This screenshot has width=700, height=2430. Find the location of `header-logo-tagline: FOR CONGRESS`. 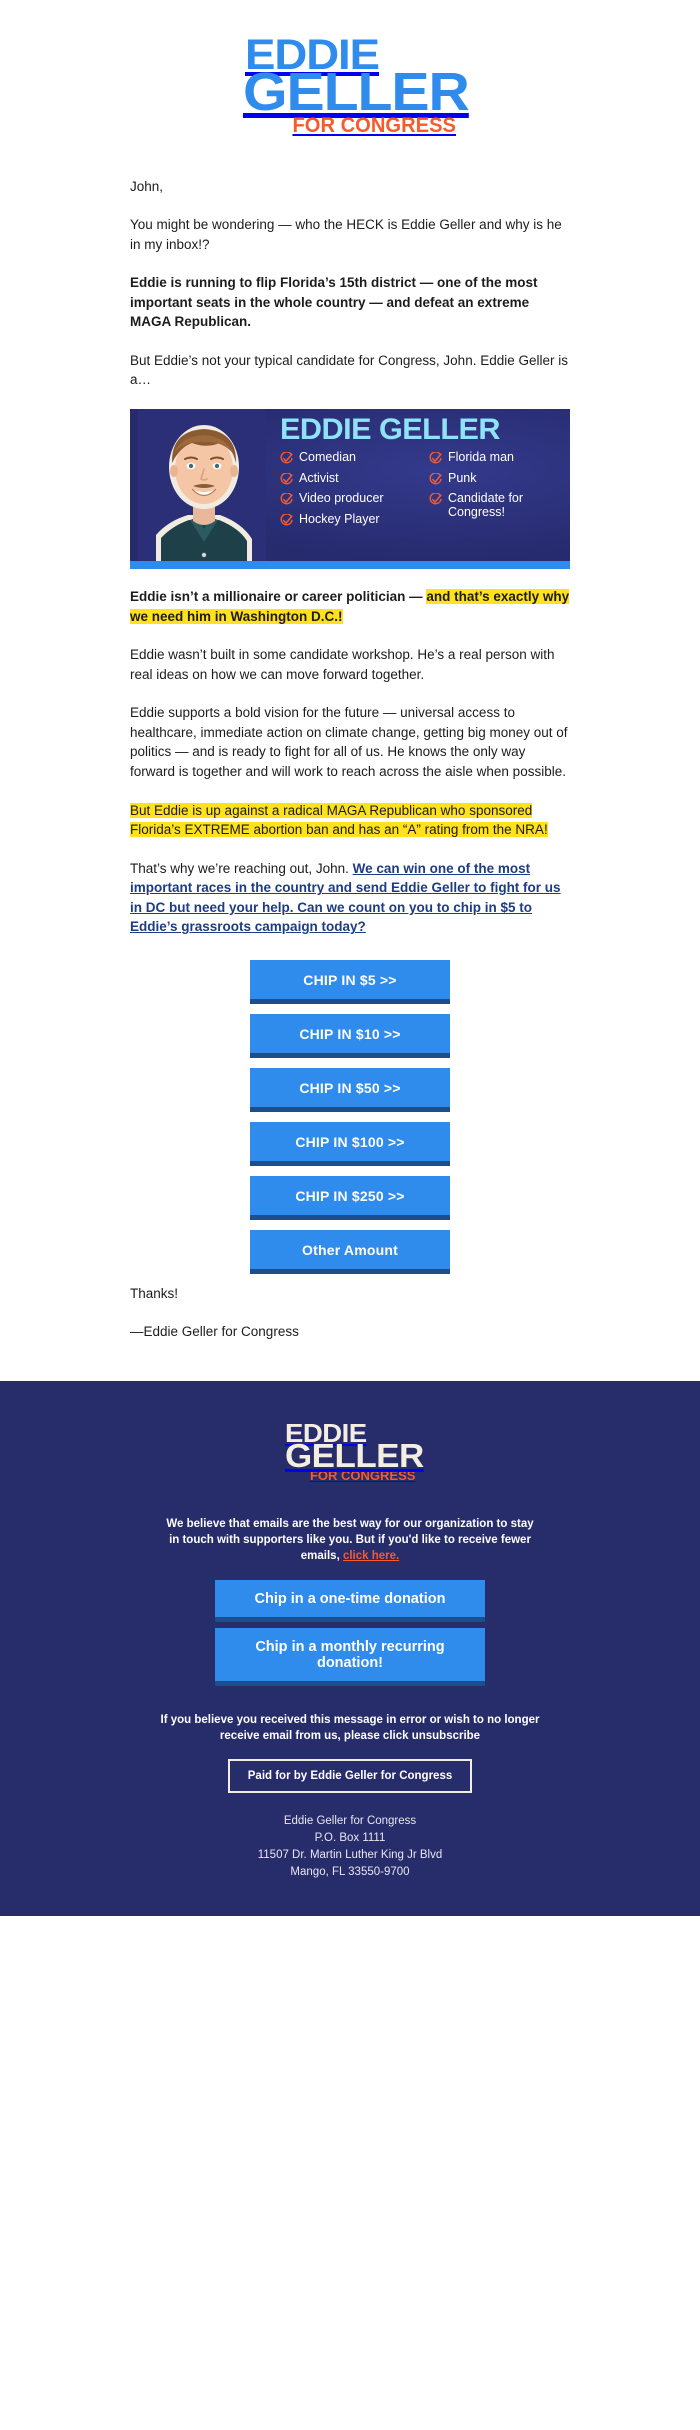

header-logo-tagline: FOR CONGRESS is located at coordinates (374, 125).